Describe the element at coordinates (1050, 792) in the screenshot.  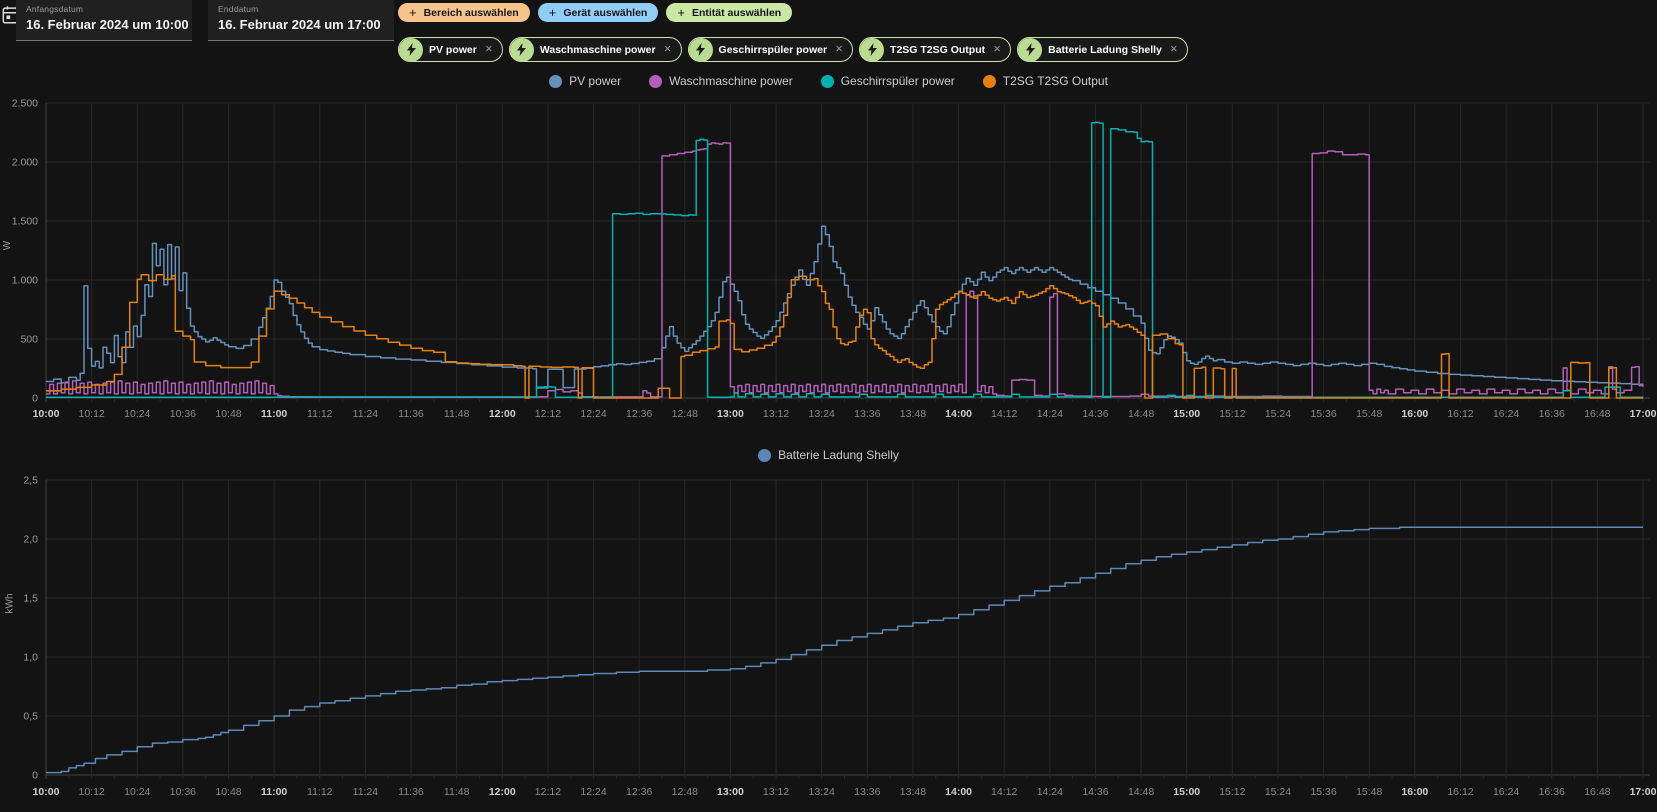
I see `svg-text: 14:24` at that location.